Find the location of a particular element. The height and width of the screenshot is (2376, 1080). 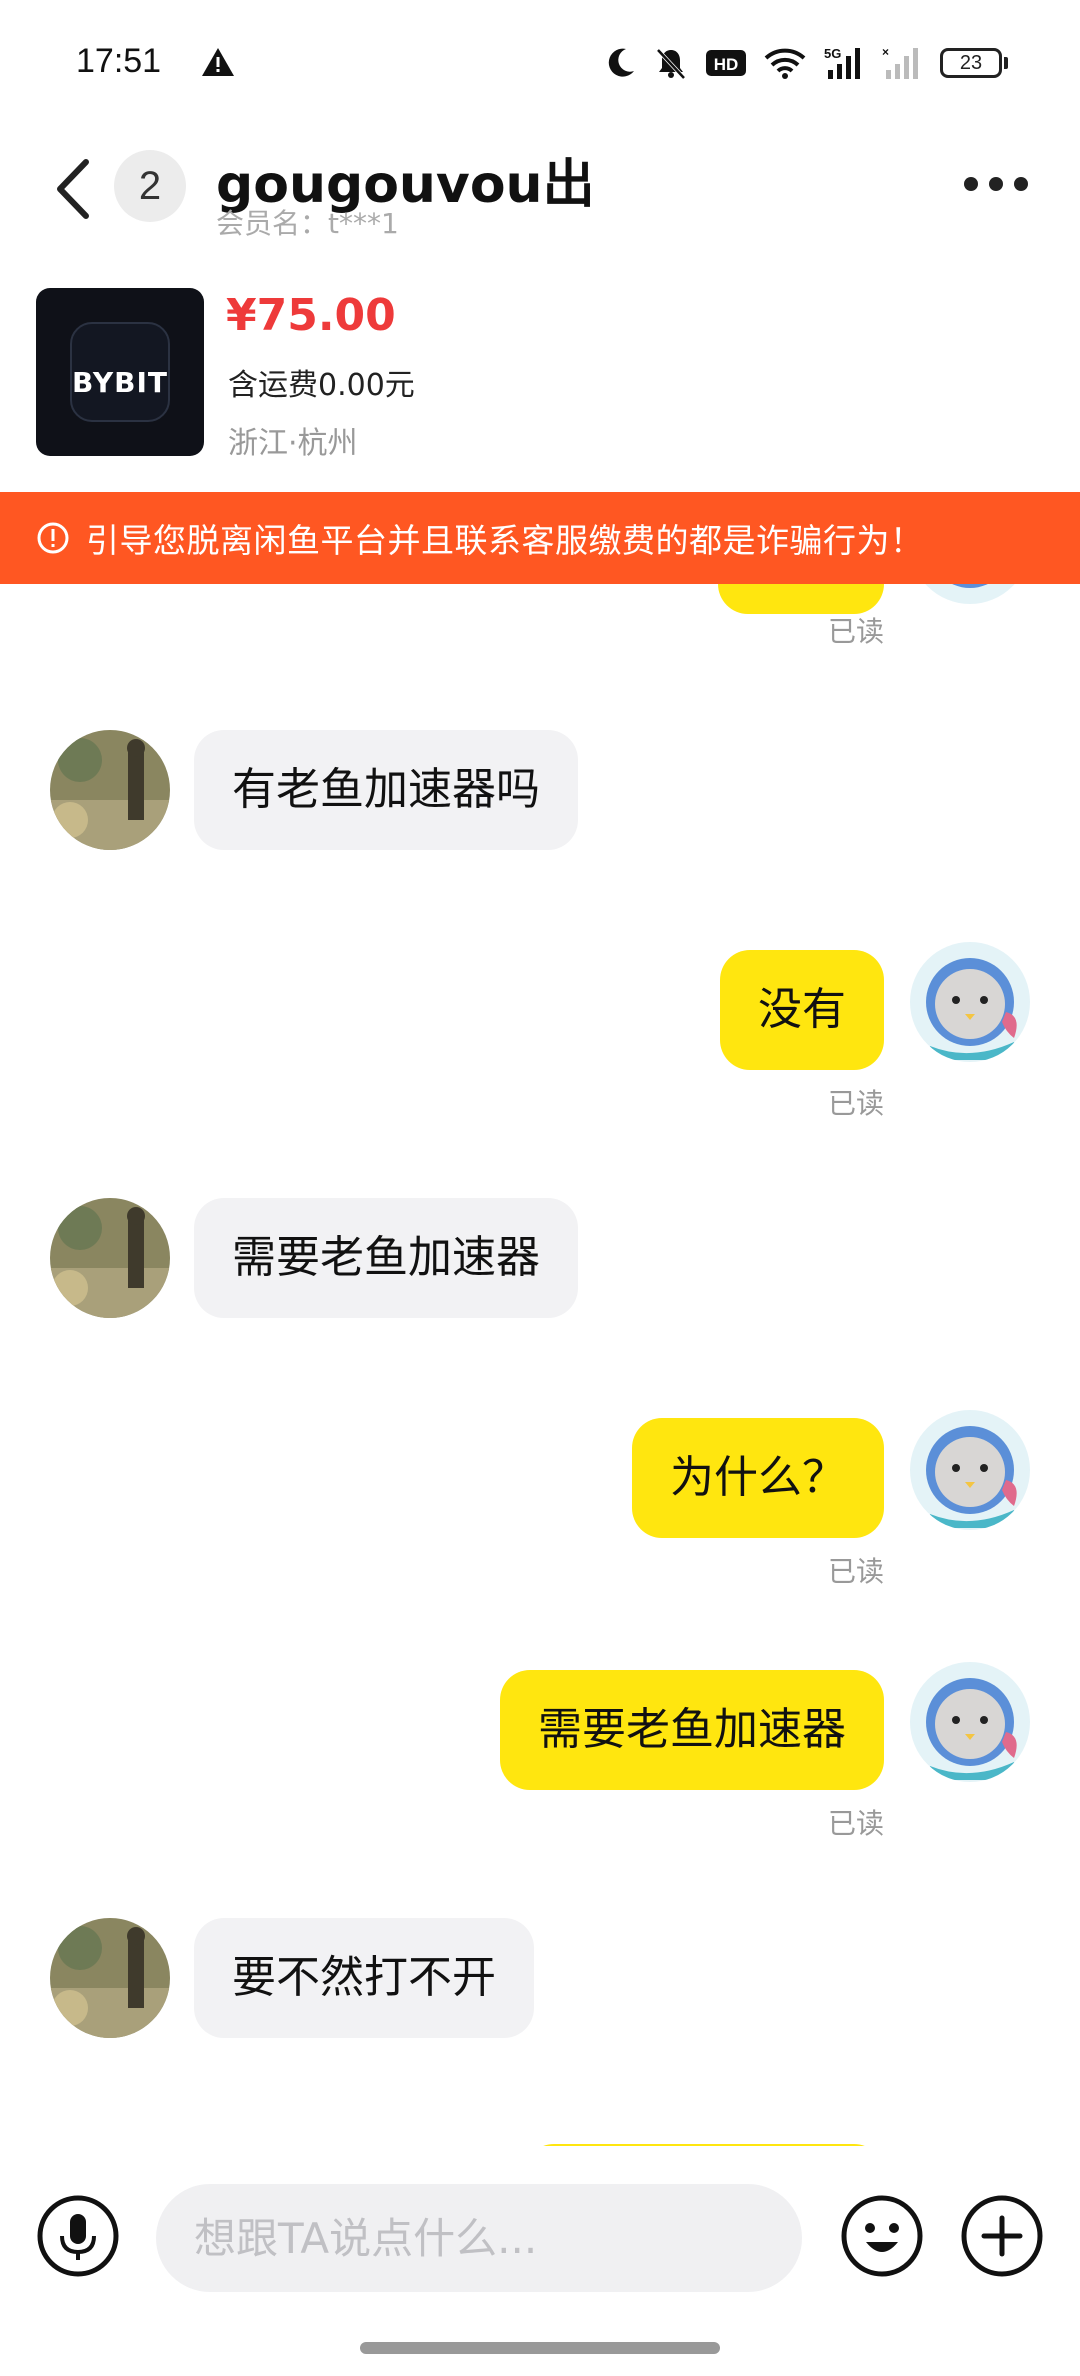

signal-5g-icon: 5G is located at coordinates (842, 62).